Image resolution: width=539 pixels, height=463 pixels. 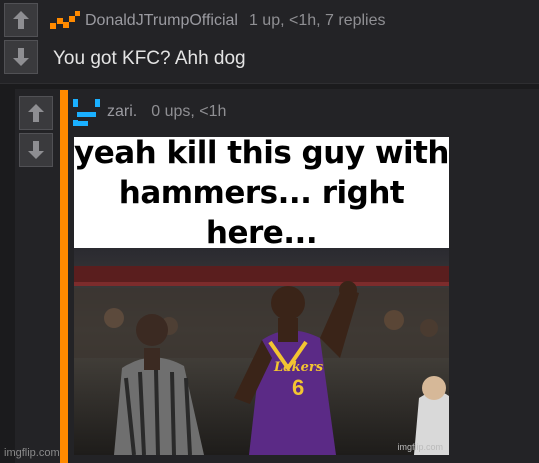 I want to click on username-link: DonaldJTrumpOfficial, so click(x=161, y=20).